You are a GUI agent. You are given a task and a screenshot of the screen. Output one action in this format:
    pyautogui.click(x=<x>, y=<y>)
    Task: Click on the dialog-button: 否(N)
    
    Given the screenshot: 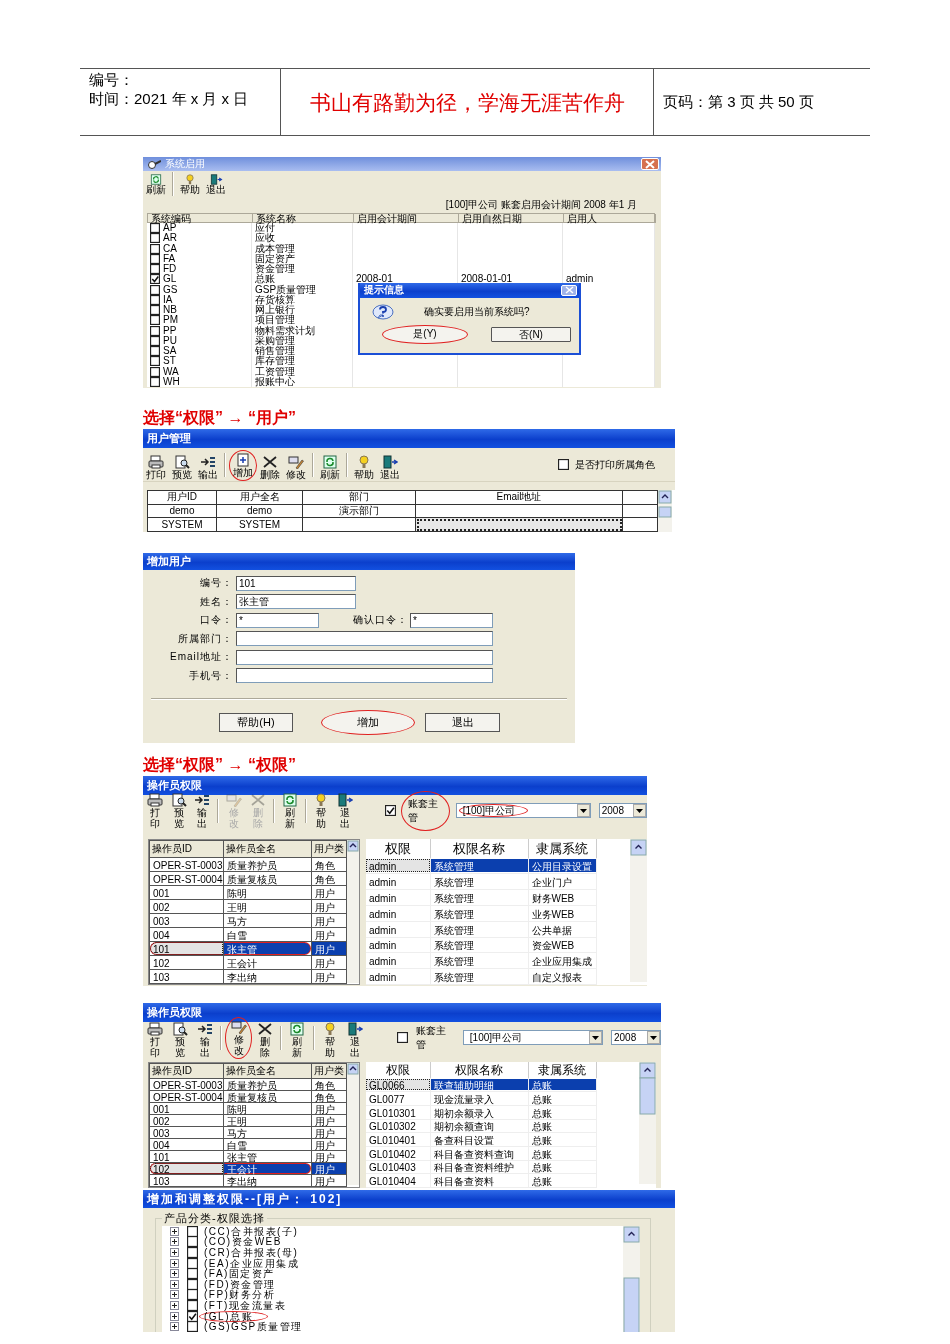 What is the action you would take?
    pyautogui.click(x=531, y=334)
    